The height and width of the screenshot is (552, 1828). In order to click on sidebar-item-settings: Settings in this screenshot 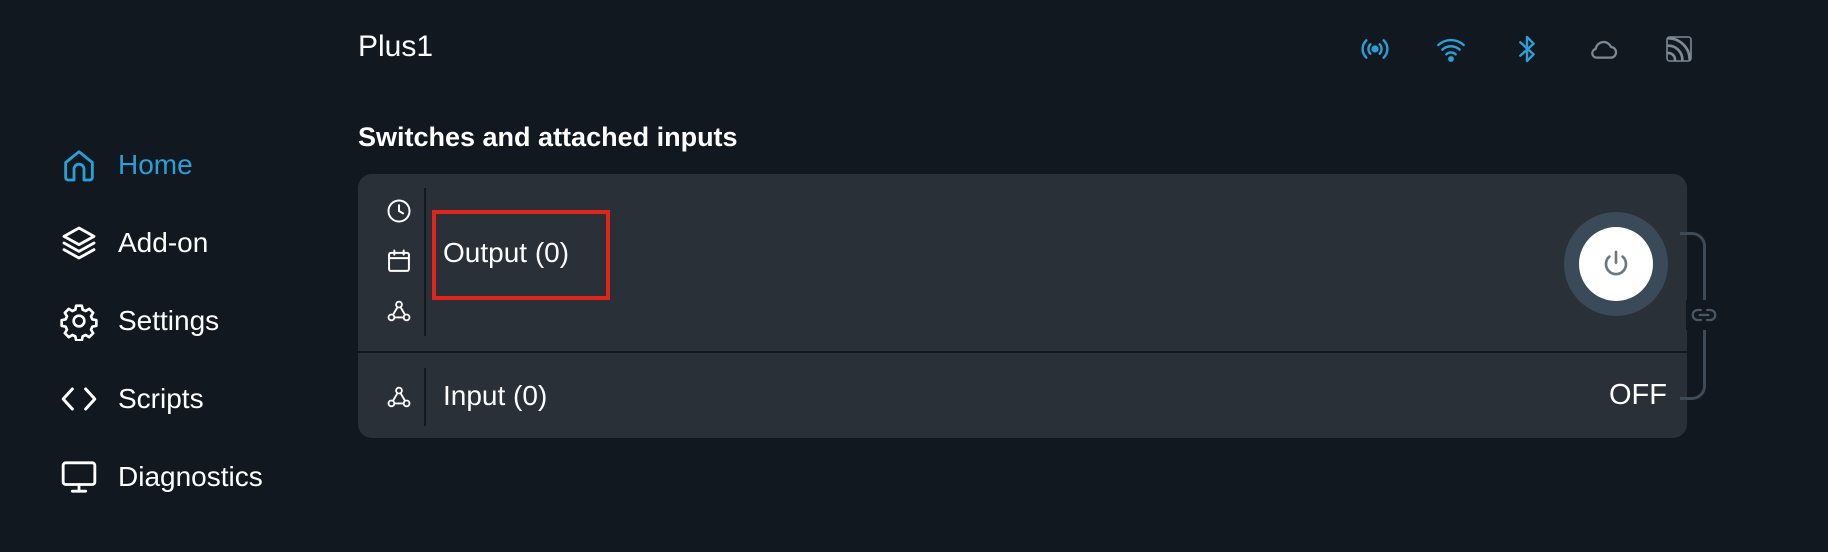, I will do `click(188, 321)`.